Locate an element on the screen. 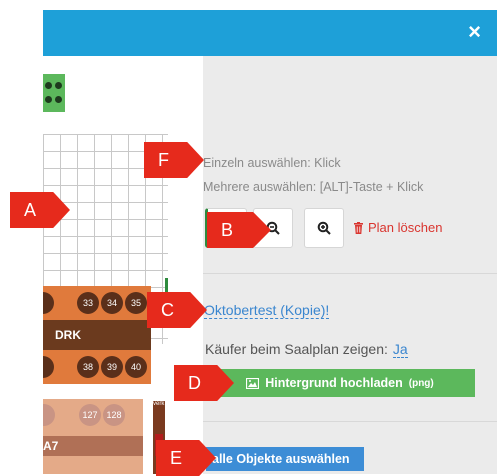 This screenshot has height=476, width=497. seat: 34 is located at coordinates (112, 303).